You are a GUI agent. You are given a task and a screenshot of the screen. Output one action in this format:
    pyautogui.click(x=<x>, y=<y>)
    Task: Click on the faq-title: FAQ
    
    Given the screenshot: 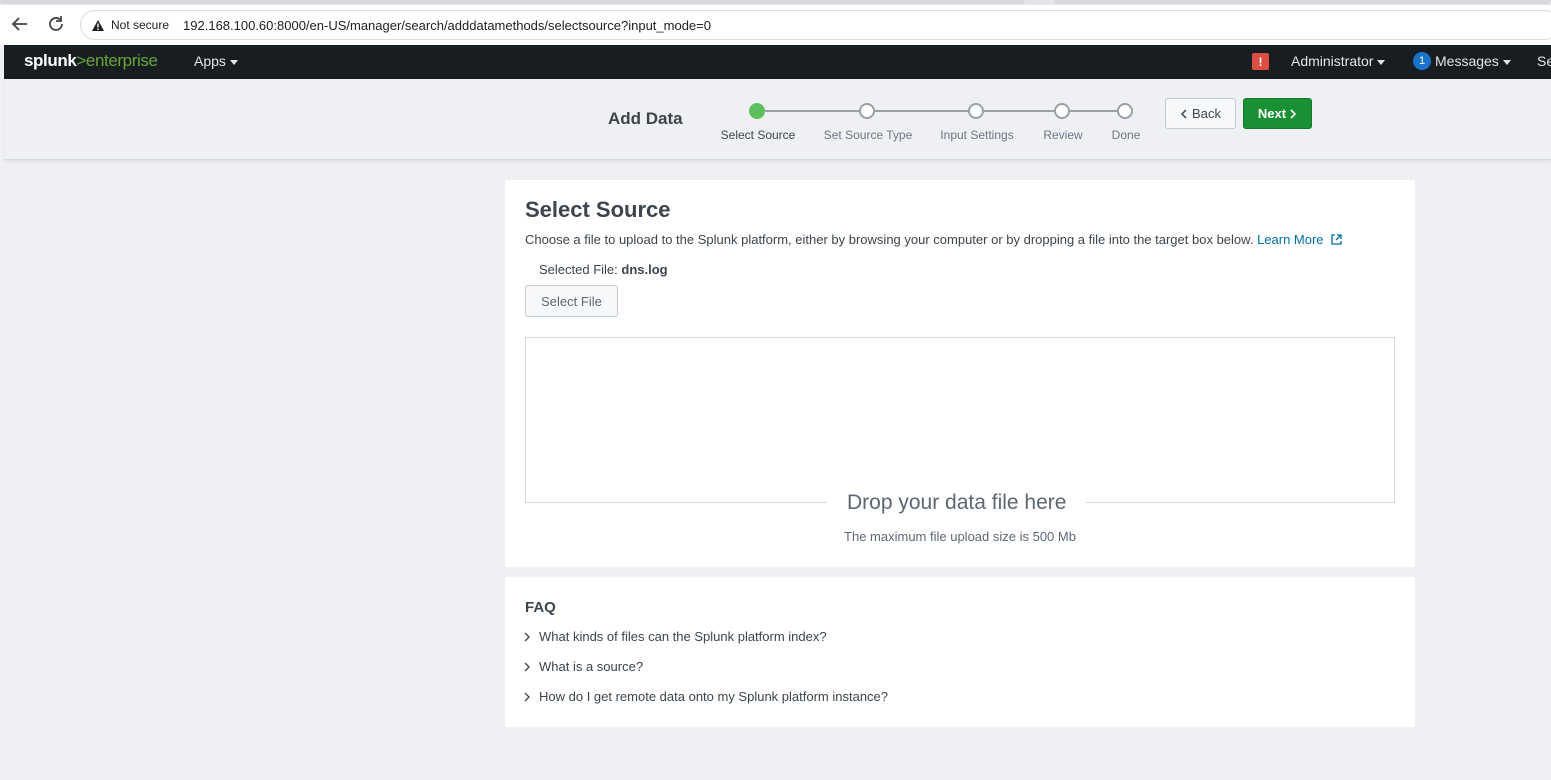 What is the action you would take?
    pyautogui.click(x=540, y=607)
    